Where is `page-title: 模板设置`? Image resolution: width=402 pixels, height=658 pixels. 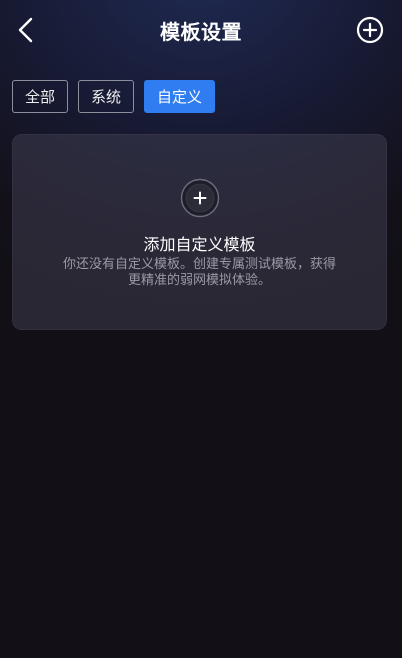
page-title: 模板设置 is located at coordinates (201, 32).